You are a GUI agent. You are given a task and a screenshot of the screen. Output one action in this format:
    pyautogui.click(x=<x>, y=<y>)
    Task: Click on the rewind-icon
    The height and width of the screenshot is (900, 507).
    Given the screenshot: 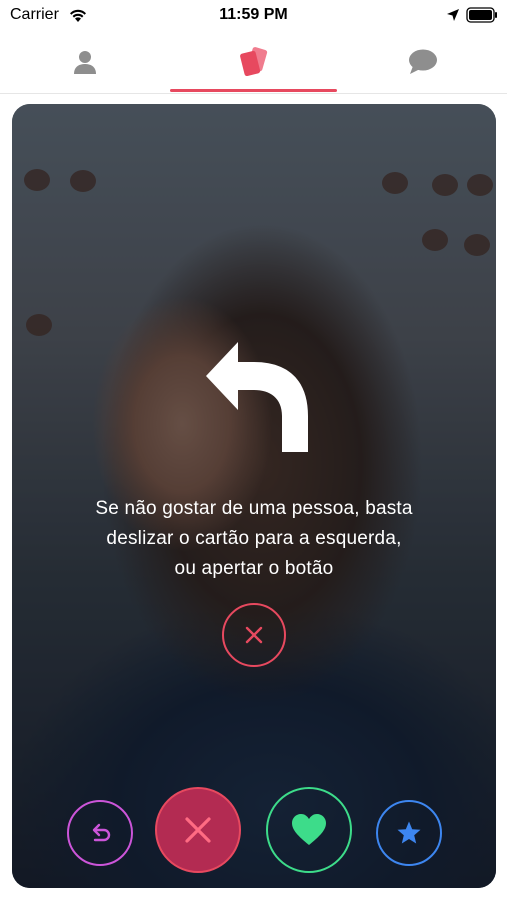 What is the action you would take?
    pyautogui.click(x=101, y=832)
    